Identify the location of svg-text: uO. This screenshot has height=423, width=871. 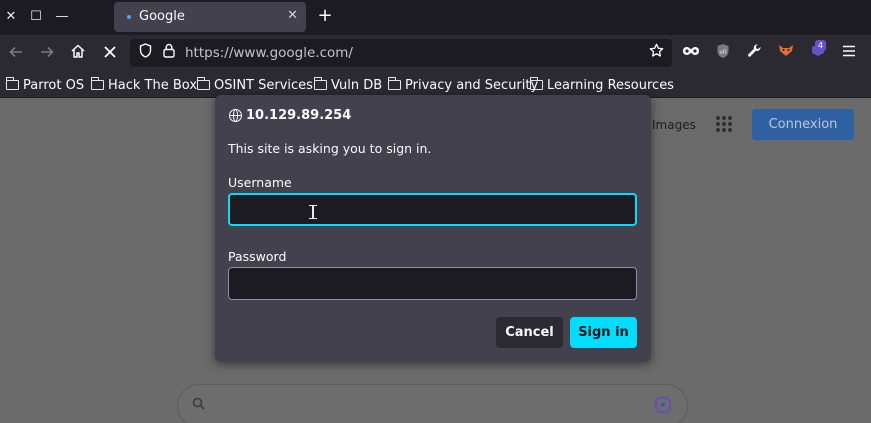
(722, 53).